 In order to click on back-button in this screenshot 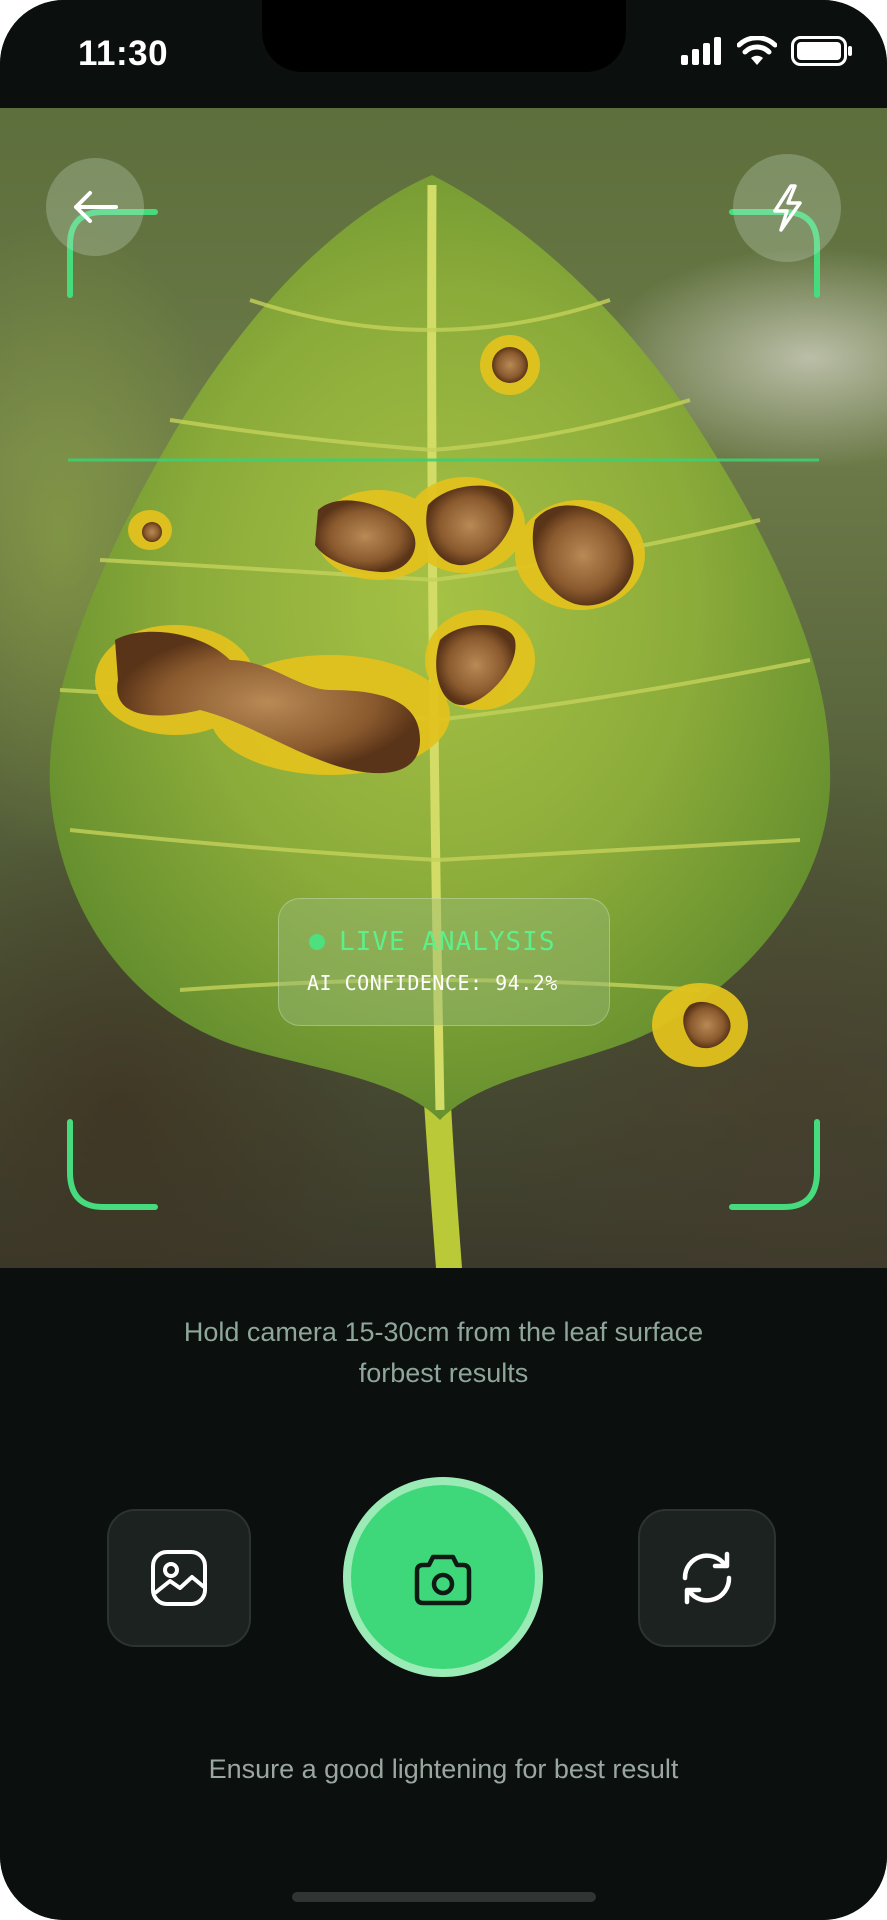, I will do `click(95, 207)`.